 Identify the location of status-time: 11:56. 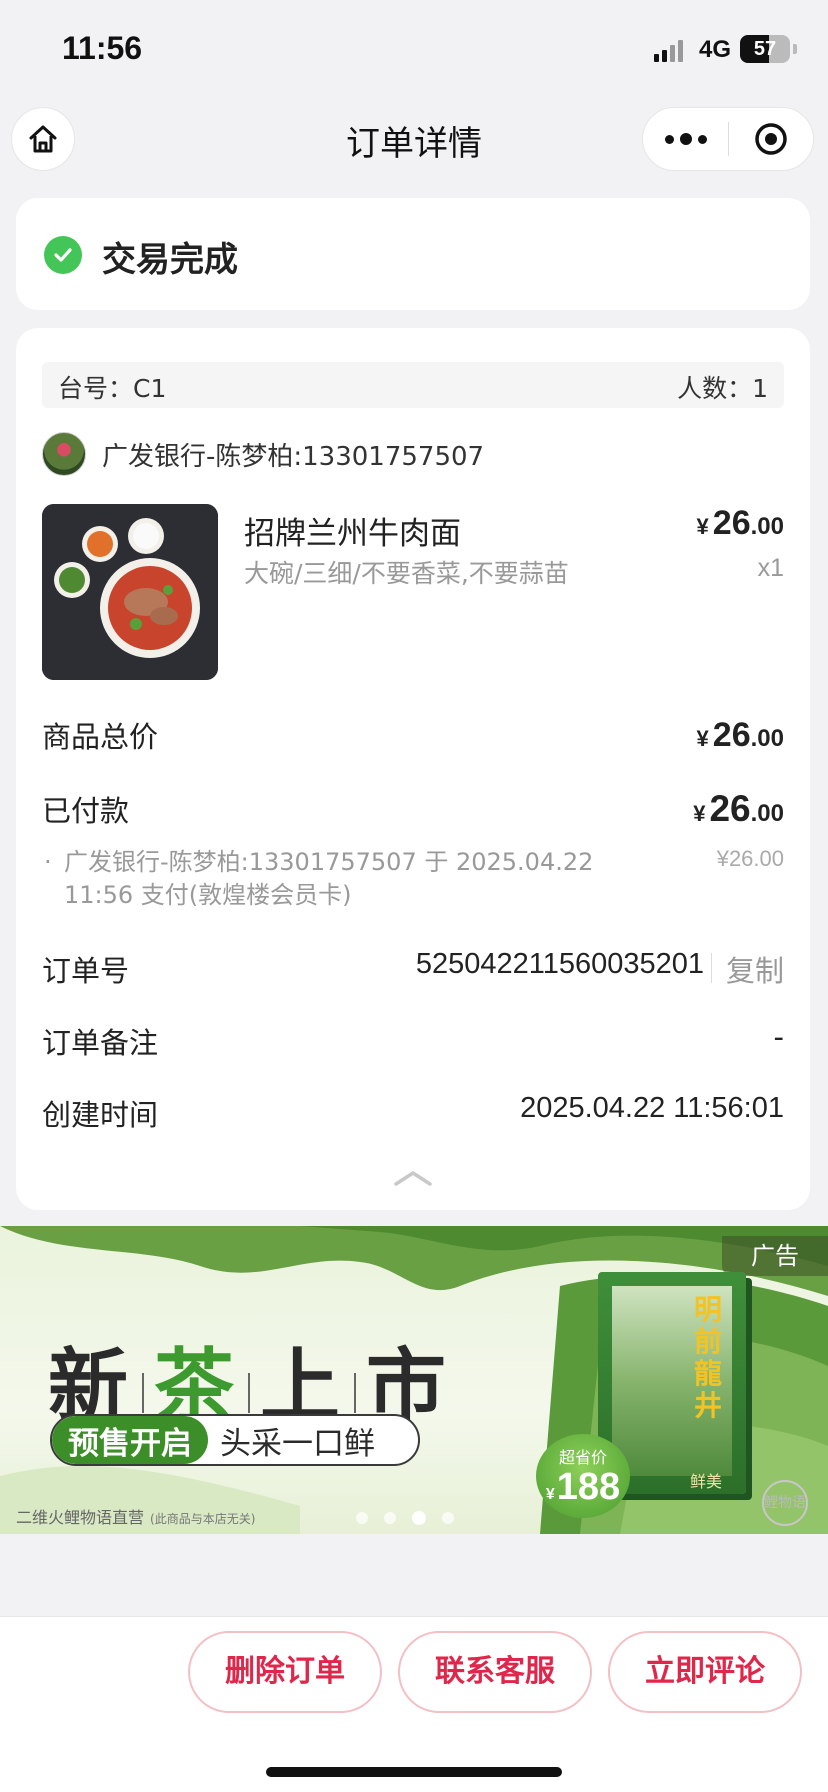
(102, 48).